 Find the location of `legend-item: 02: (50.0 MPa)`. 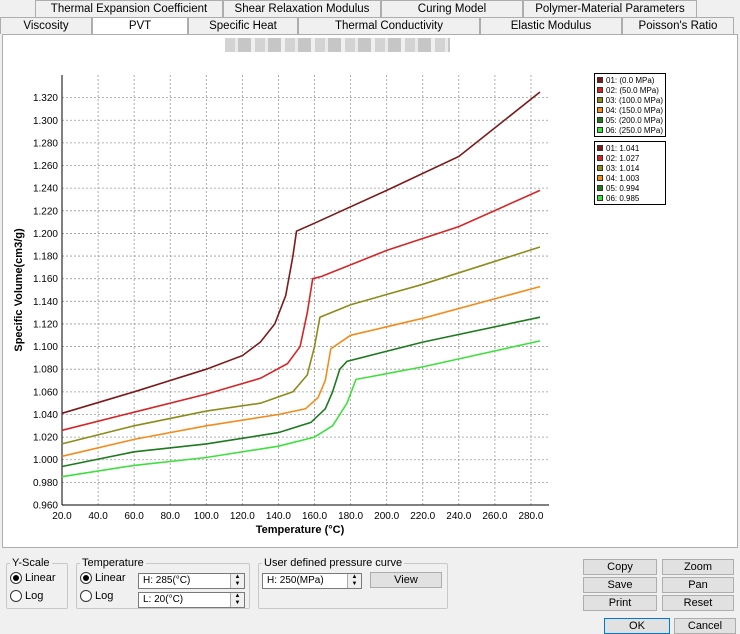

legend-item: 02: (50.0 MPa) is located at coordinates (630, 90).